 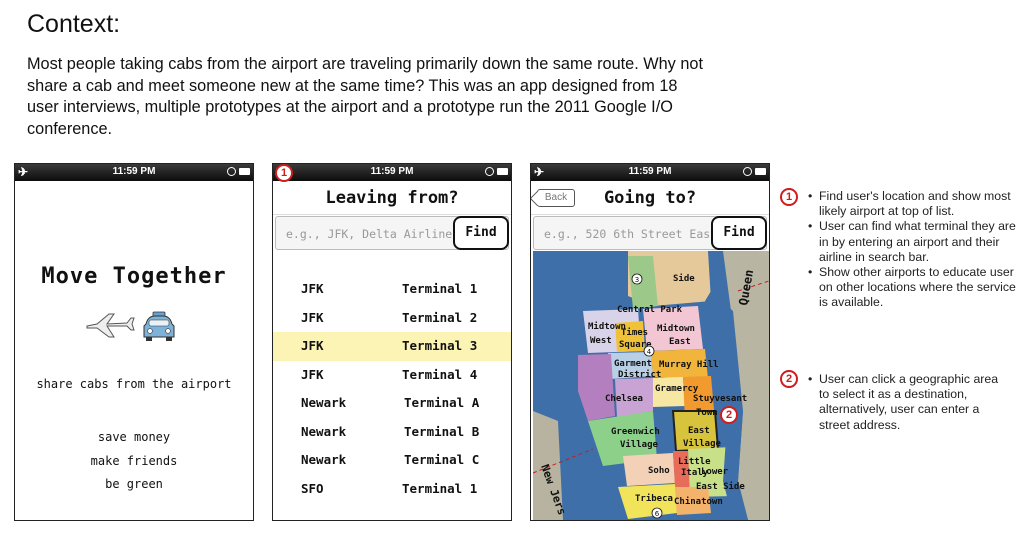 I want to click on subway-label-6: 6, so click(x=657, y=514).